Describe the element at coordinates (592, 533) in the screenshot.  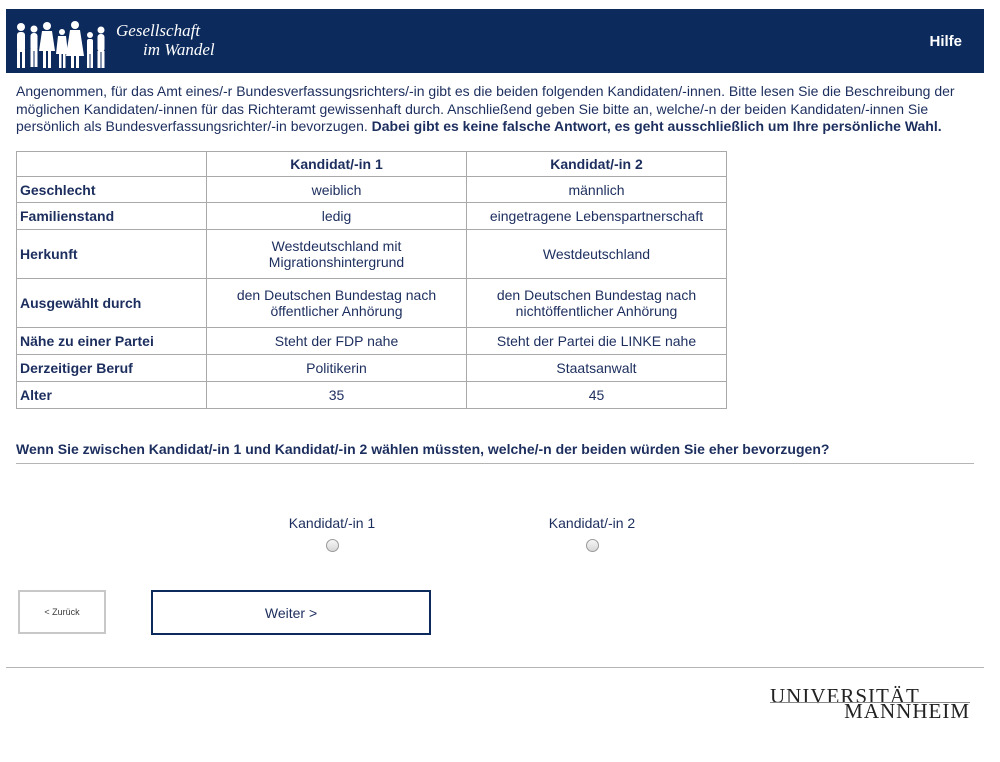
I see `option-candidate-2: Kandidat/-in 2` at that location.